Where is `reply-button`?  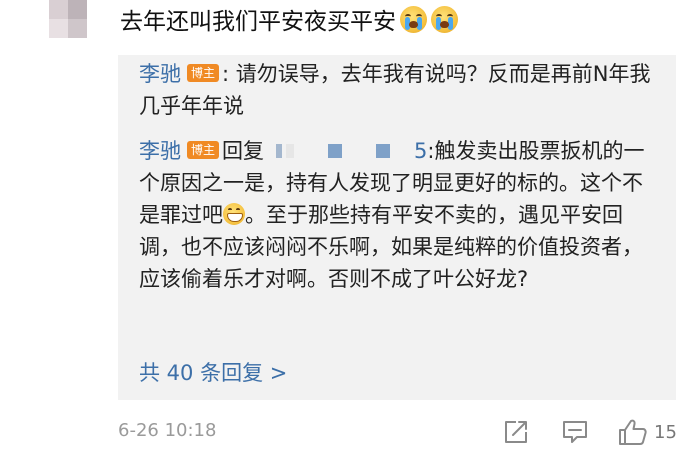 reply-button is located at coordinates (575, 432).